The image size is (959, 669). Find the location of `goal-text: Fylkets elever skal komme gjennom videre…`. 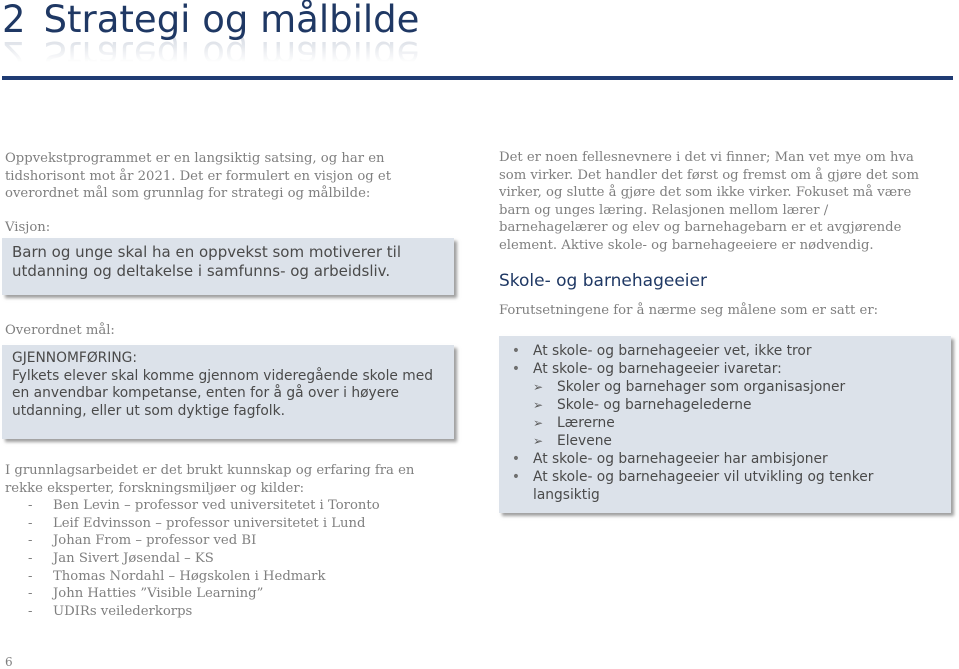

goal-text: Fylkets elever skal komme gjennom videre… is located at coordinates (222, 393).